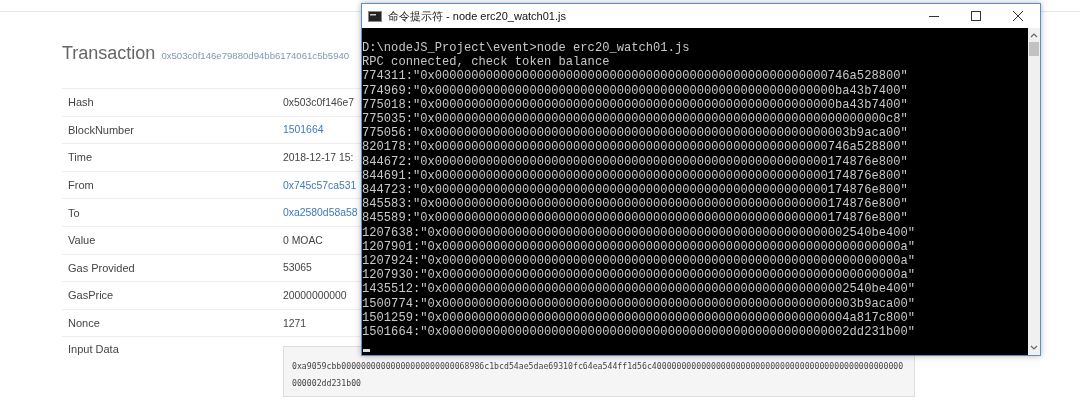 Image resolution: width=1080 pixels, height=413 pixels. I want to click on field-value: 0x503c0f146e7, so click(319, 102).